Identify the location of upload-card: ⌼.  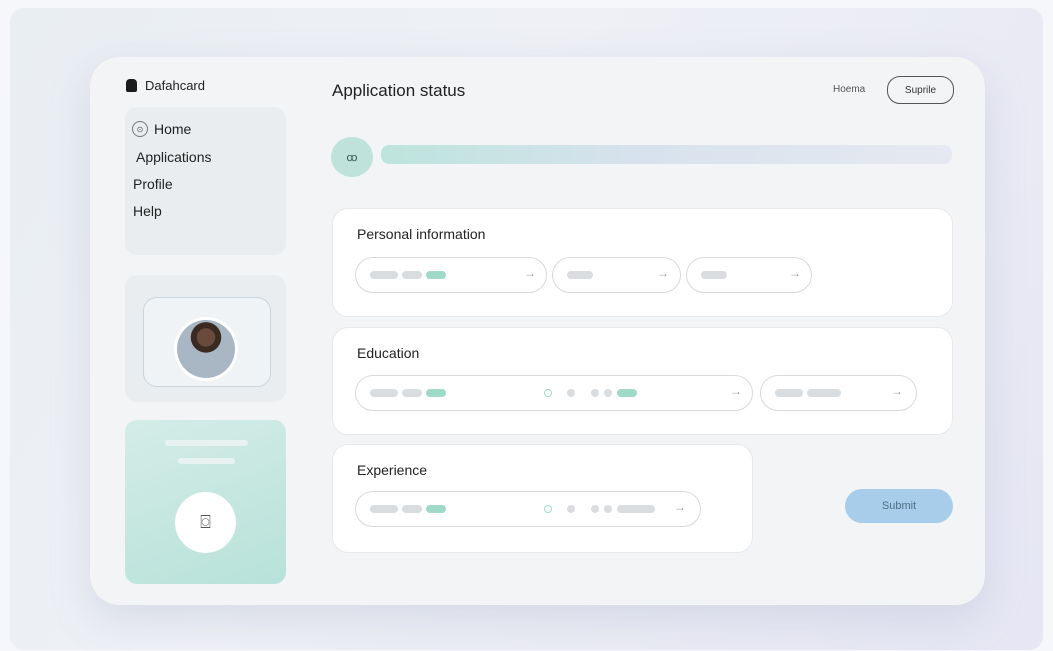
(205, 502).